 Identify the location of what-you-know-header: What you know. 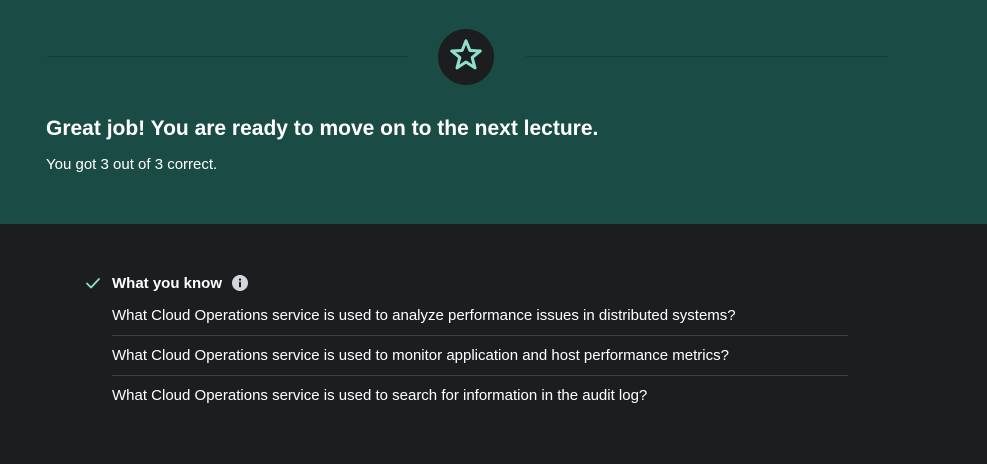
(466, 283).